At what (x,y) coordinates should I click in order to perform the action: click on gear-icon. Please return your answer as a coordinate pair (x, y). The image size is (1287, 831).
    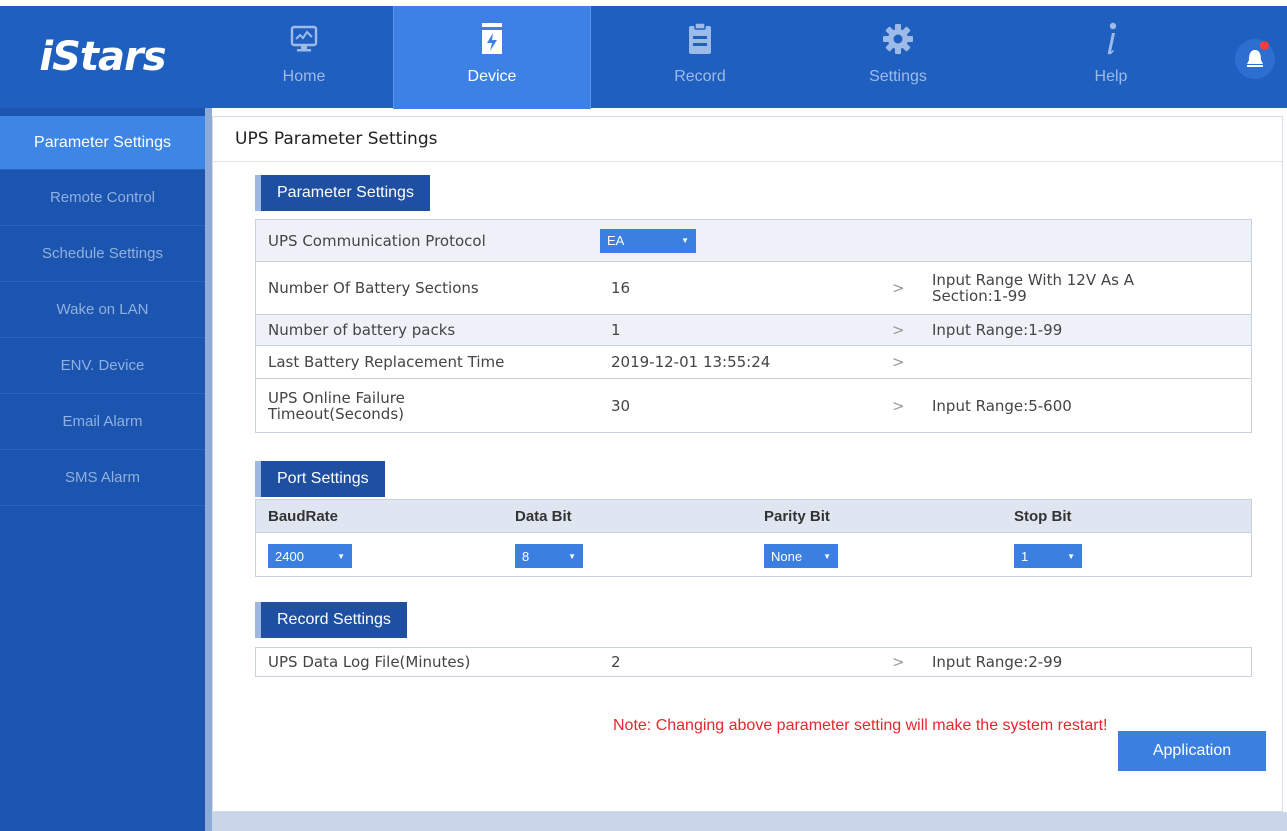
    Looking at the image, I should click on (898, 39).